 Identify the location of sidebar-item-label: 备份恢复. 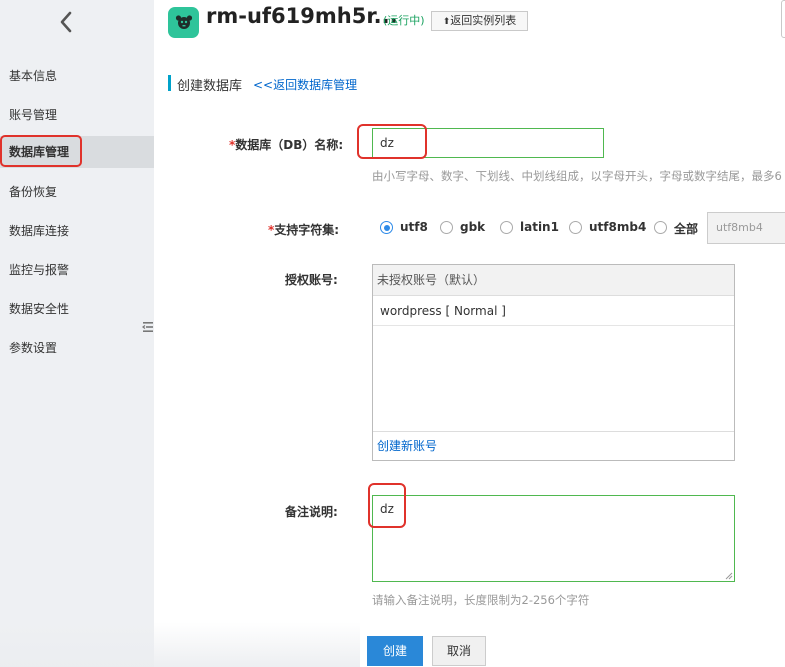
(33, 192).